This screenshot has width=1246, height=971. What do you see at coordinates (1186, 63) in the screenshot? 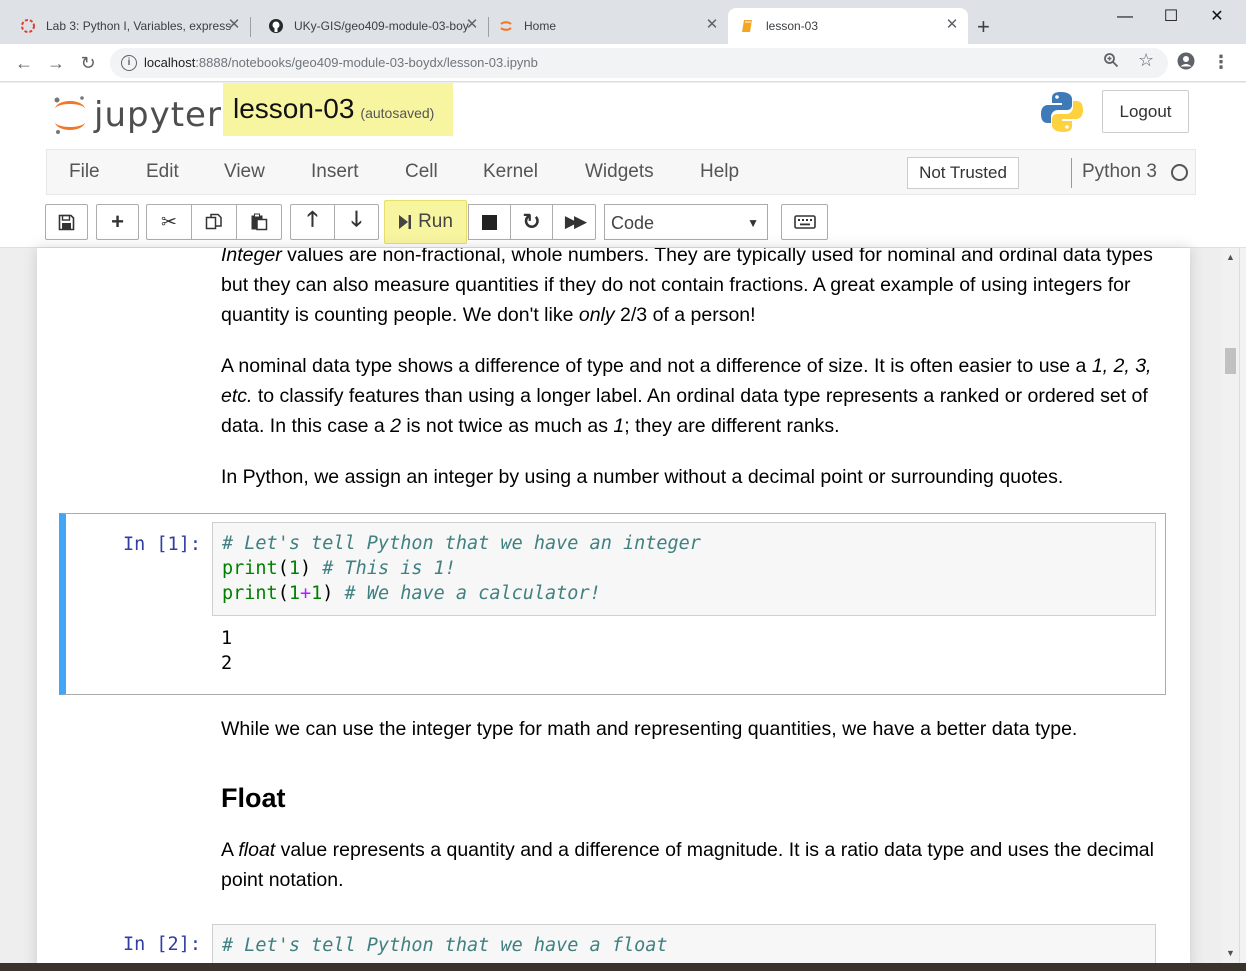
I see `profile-icon` at bounding box center [1186, 63].